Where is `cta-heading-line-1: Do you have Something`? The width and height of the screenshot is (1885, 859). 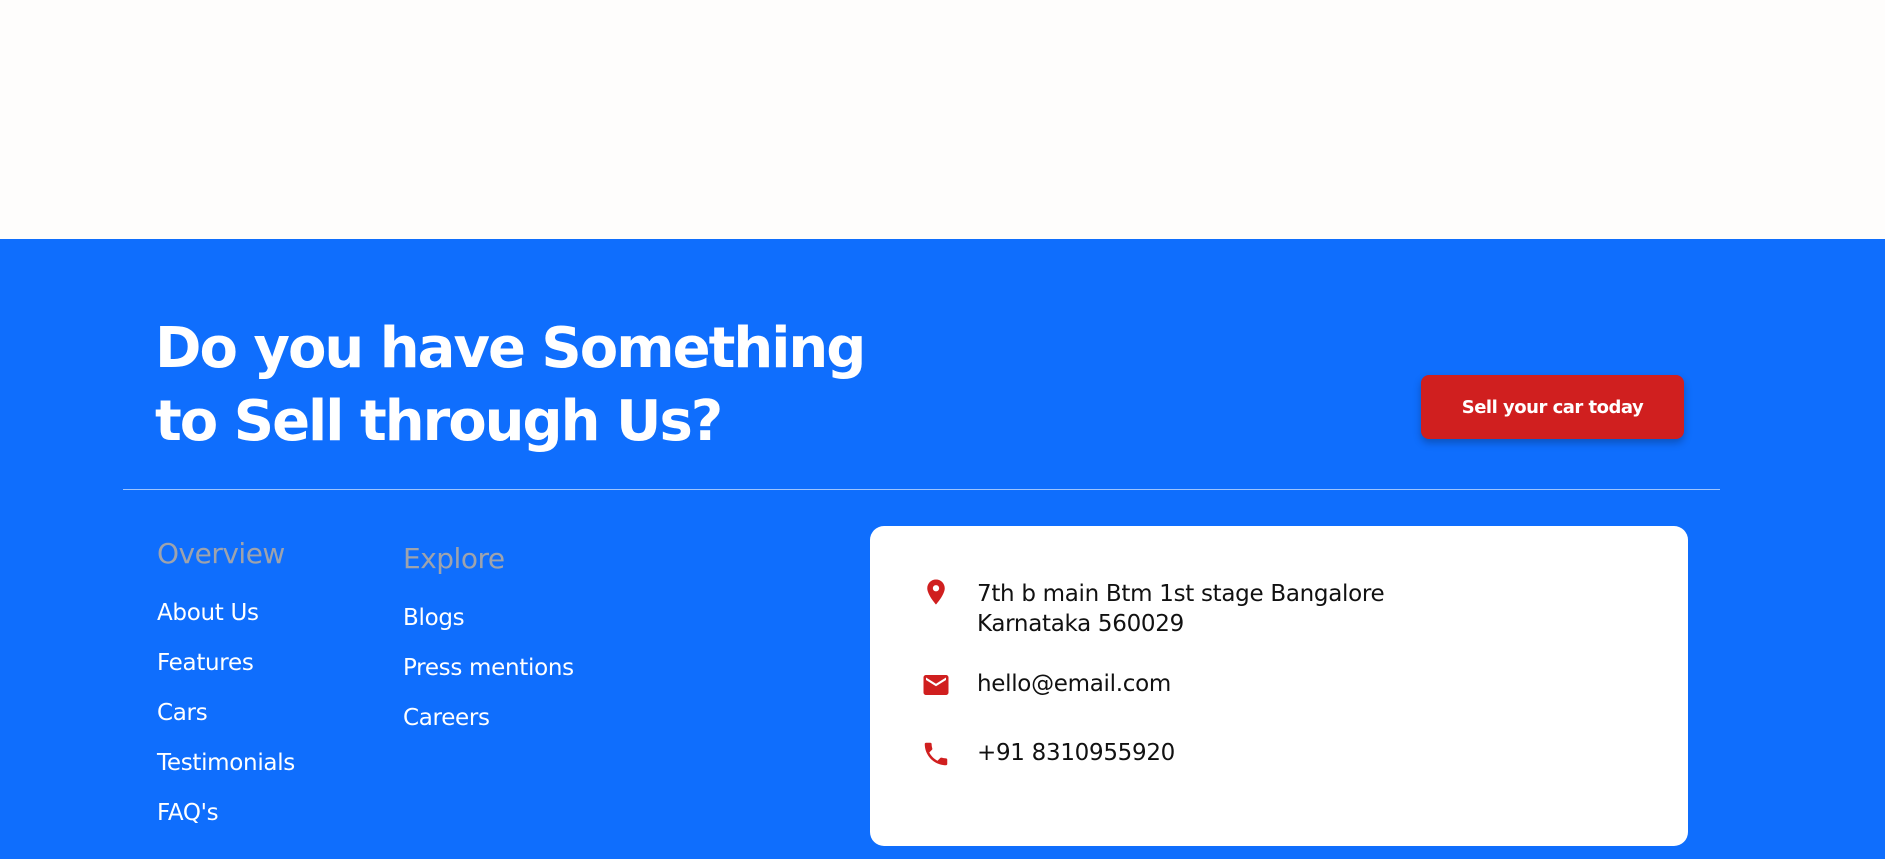
cta-heading-line-1: Do you have Something is located at coordinates (510, 348).